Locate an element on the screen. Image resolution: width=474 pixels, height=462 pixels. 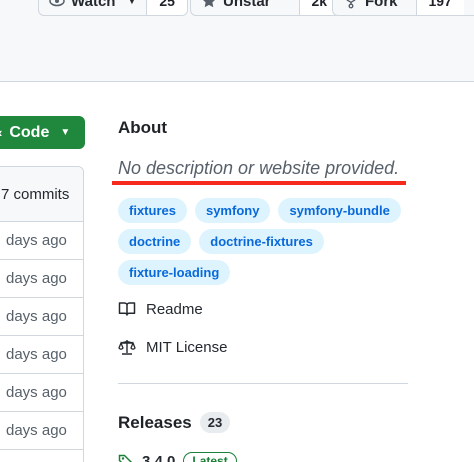
license-label: MIT License is located at coordinates (187, 347).